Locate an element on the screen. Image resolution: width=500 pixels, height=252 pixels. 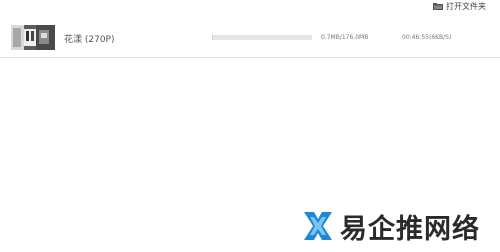
watermark: 易企推网络 is located at coordinates (398, 226).